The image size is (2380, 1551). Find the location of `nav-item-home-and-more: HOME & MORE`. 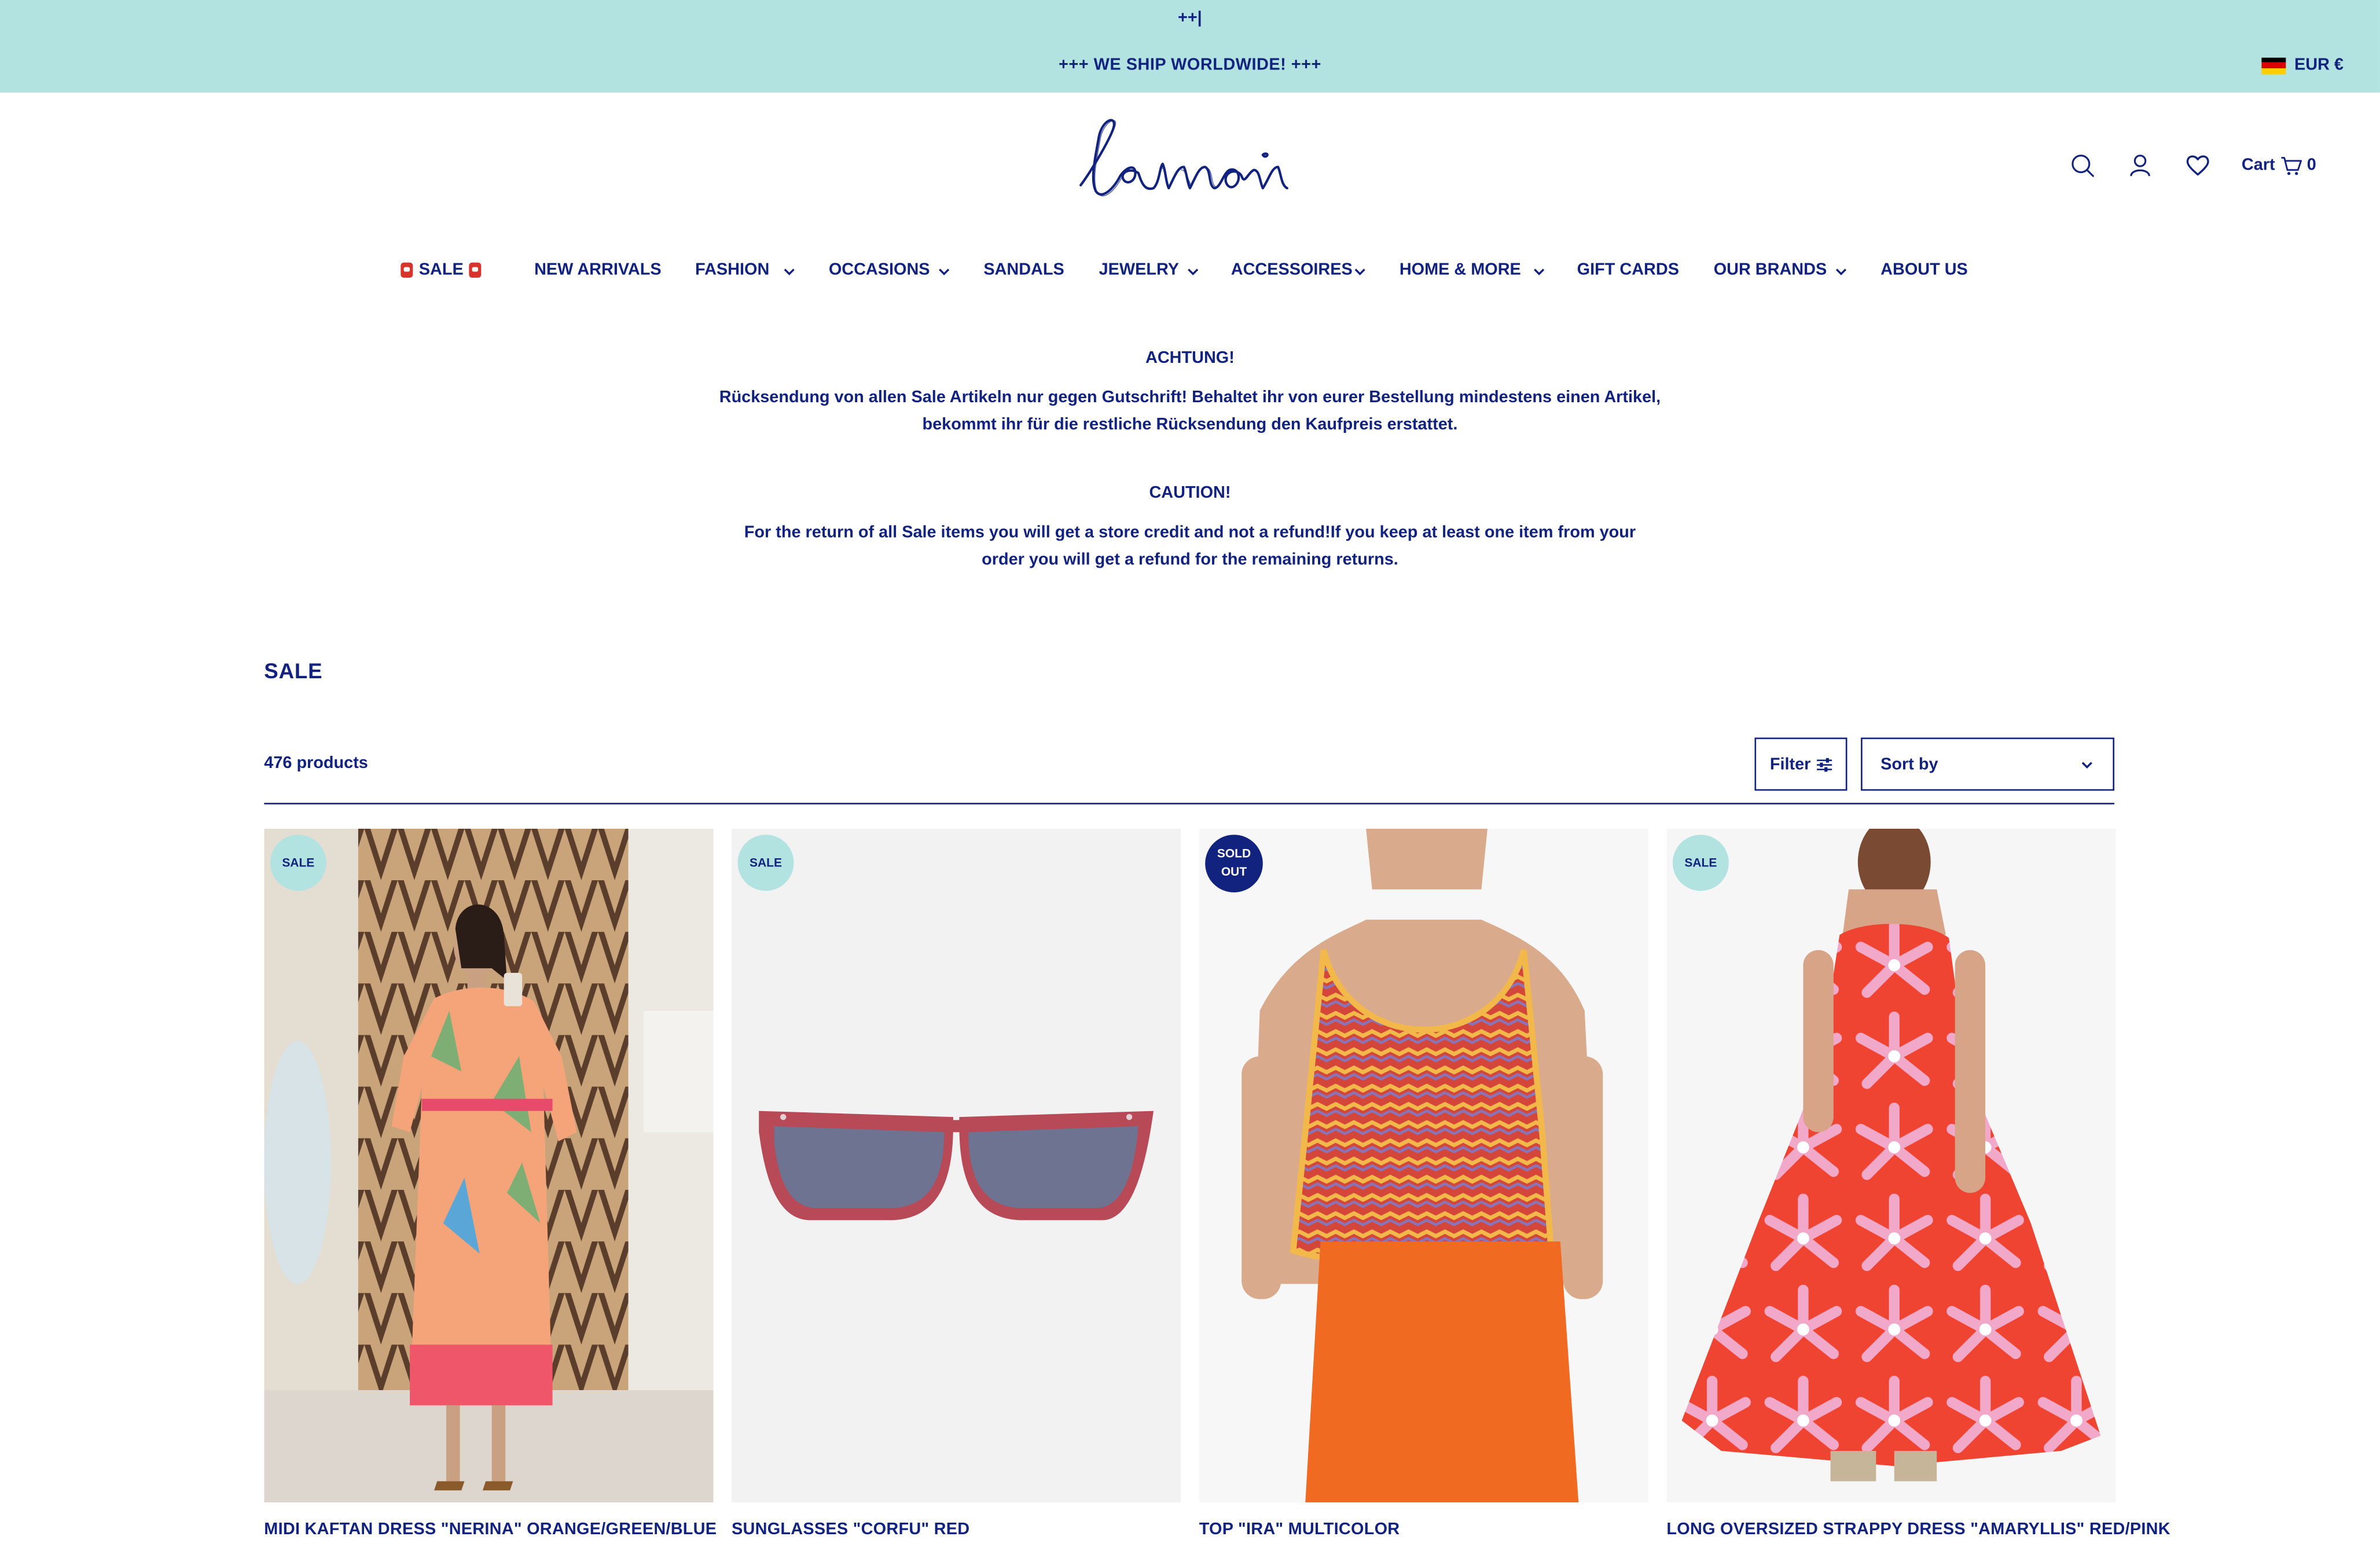

nav-item-home-and-more: HOME & MORE is located at coordinates (1461, 270).